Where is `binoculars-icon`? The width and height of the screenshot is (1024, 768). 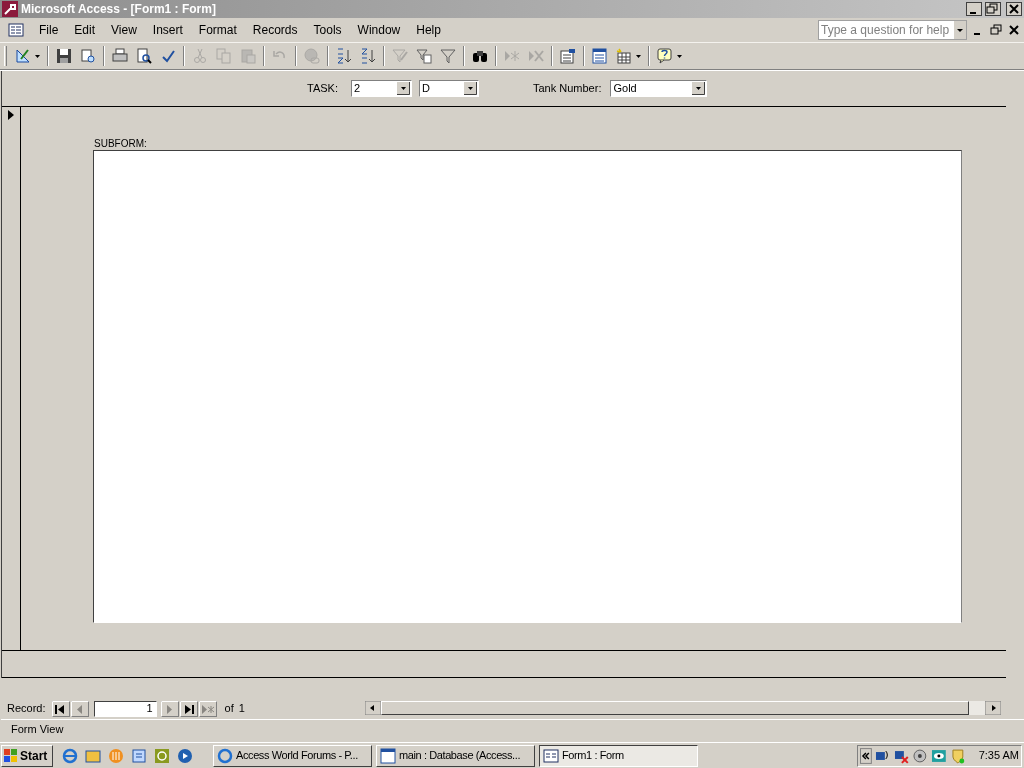
binoculars-icon is located at coordinates (480, 56).